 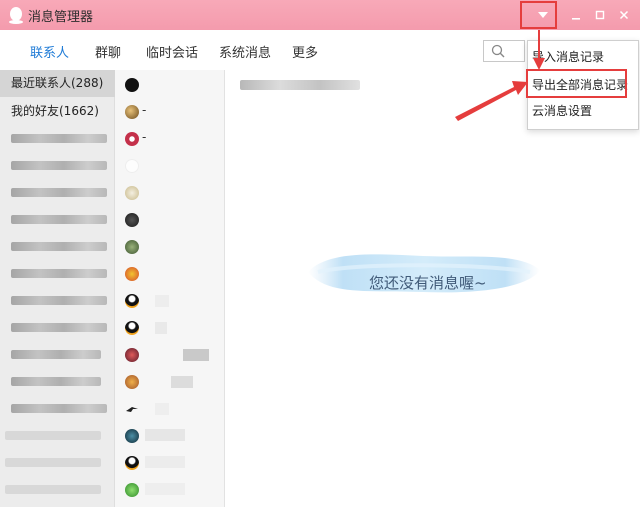 I want to click on tab-contacts: 联系人, so click(x=49, y=51).